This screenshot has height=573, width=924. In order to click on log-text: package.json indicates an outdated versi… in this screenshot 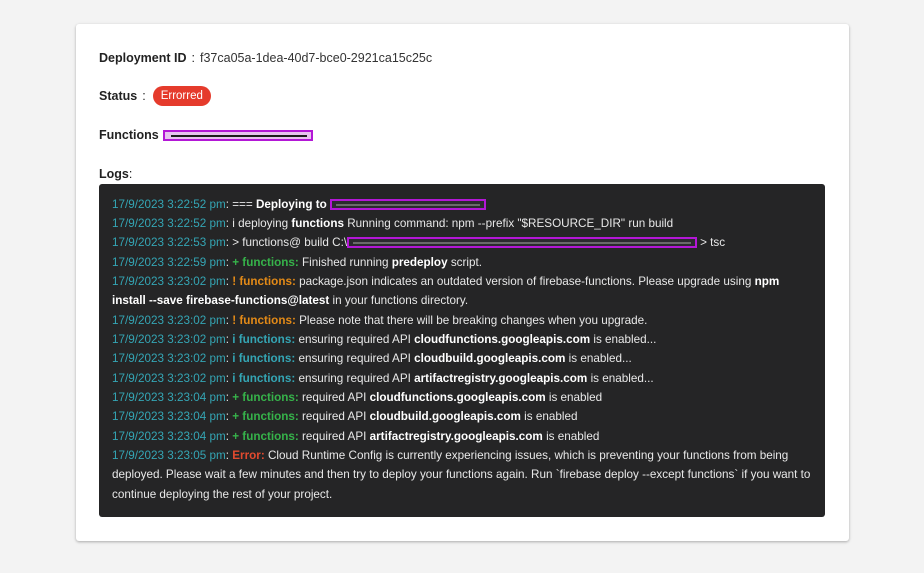, I will do `click(525, 281)`.